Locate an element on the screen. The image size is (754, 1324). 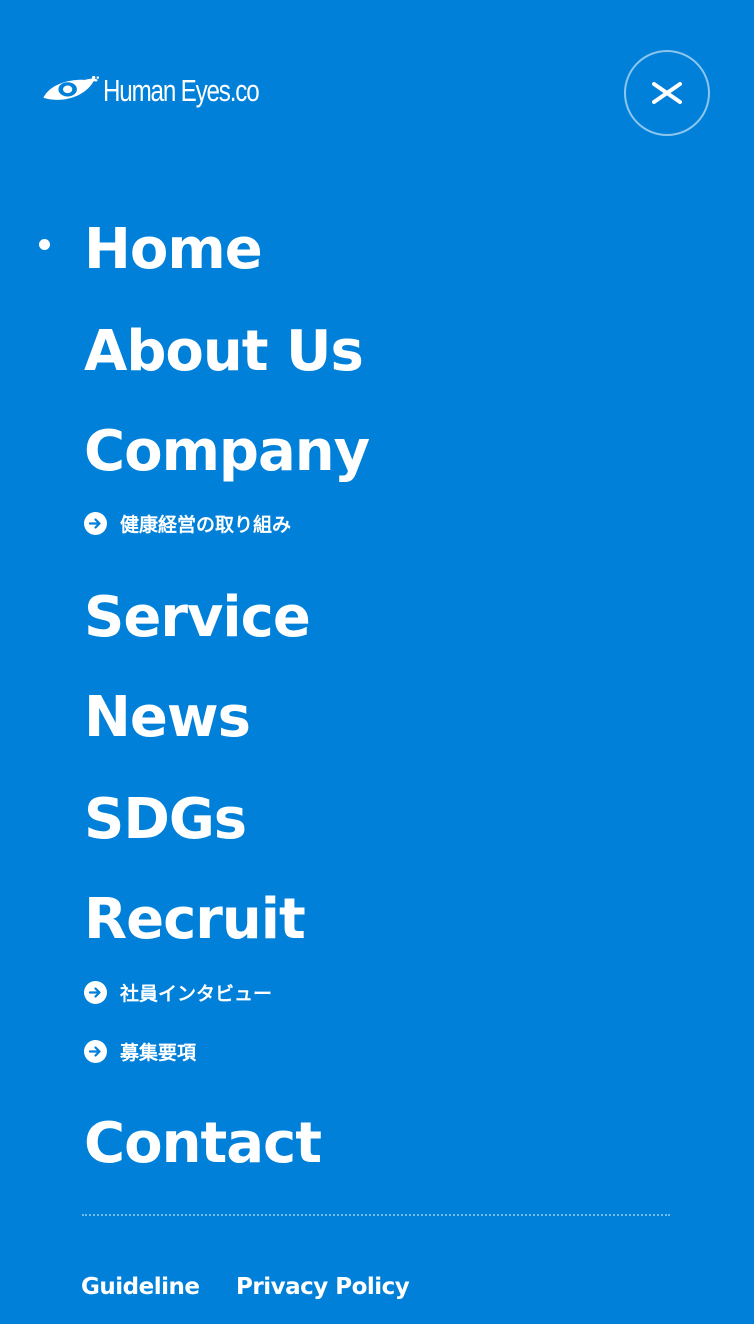
nav-item-recruit: Recruit is located at coordinates (195, 920).